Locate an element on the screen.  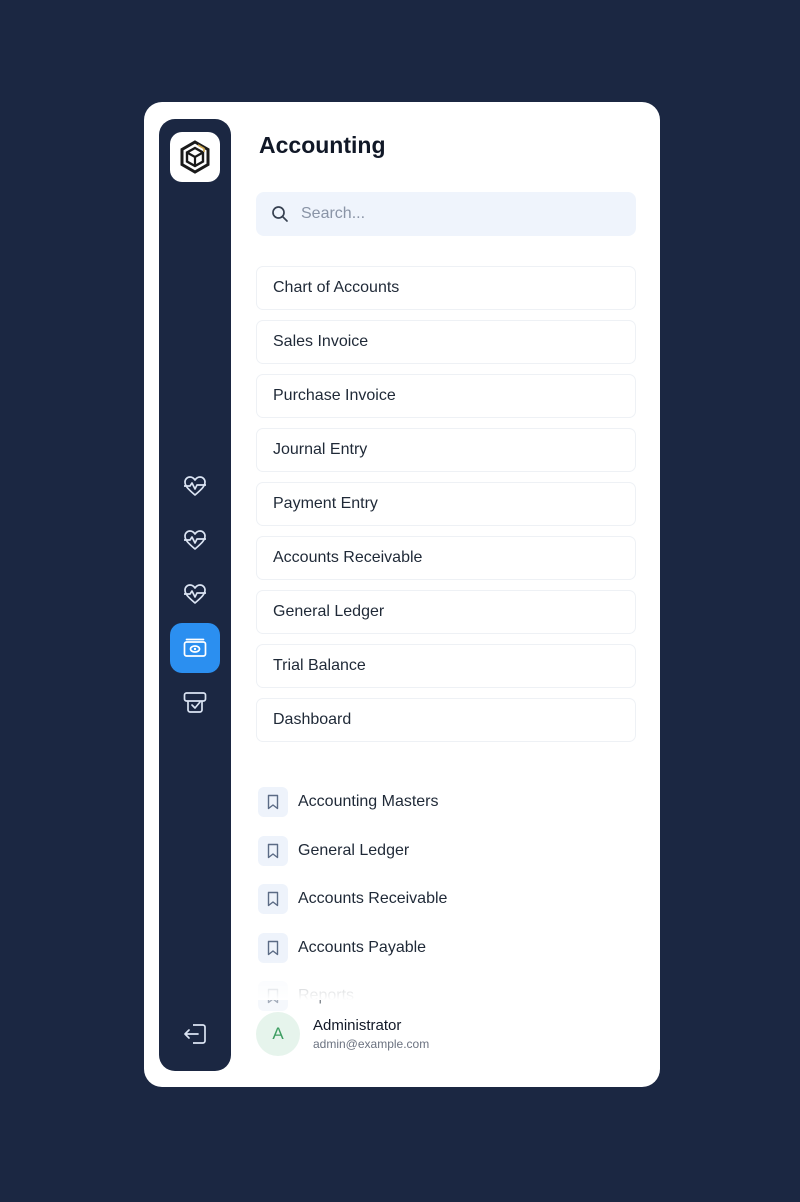
search-box is located at coordinates (446, 214).